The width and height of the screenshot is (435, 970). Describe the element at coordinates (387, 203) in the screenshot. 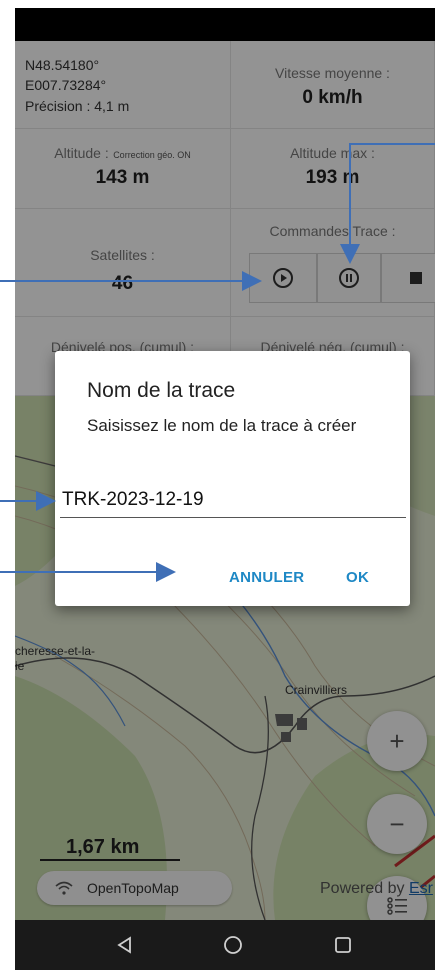

I see `arrow-to-pause-button` at that location.